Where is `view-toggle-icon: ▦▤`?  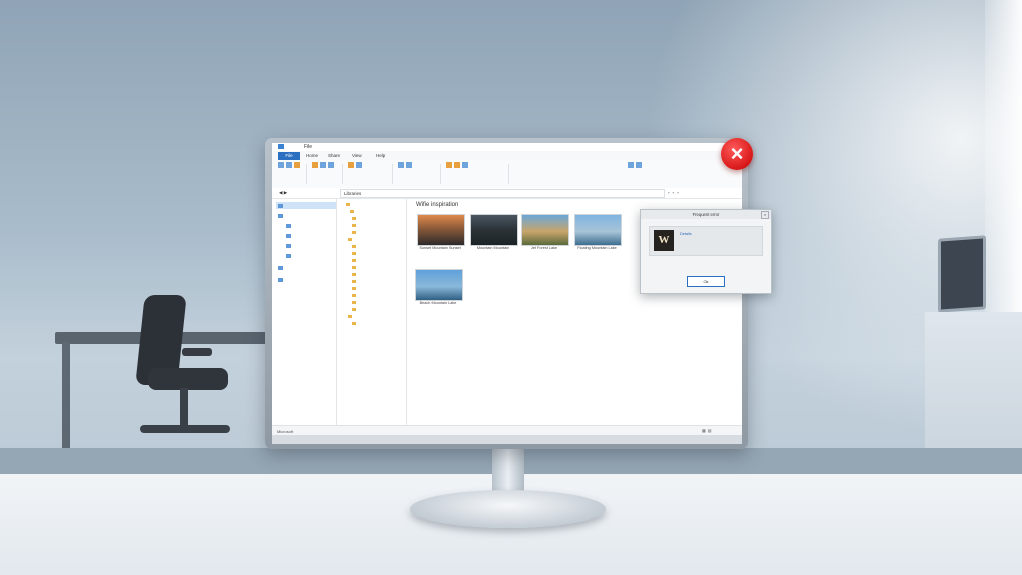
view-toggle-icon: ▦▤ is located at coordinates (708, 430).